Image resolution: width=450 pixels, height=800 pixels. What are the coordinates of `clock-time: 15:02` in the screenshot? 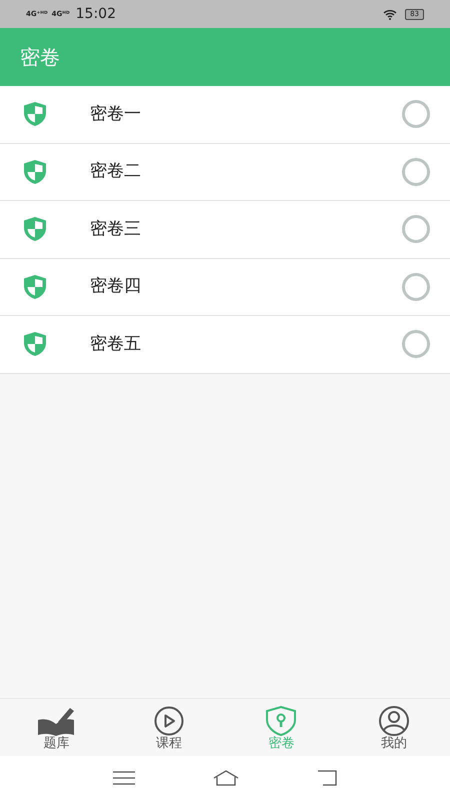 It's located at (96, 14).